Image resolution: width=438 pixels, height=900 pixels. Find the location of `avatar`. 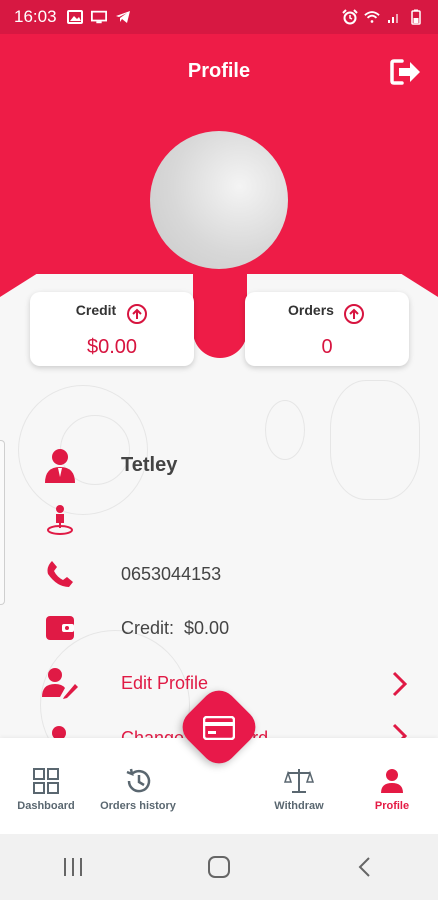

avatar is located at coordinates (219, 200).